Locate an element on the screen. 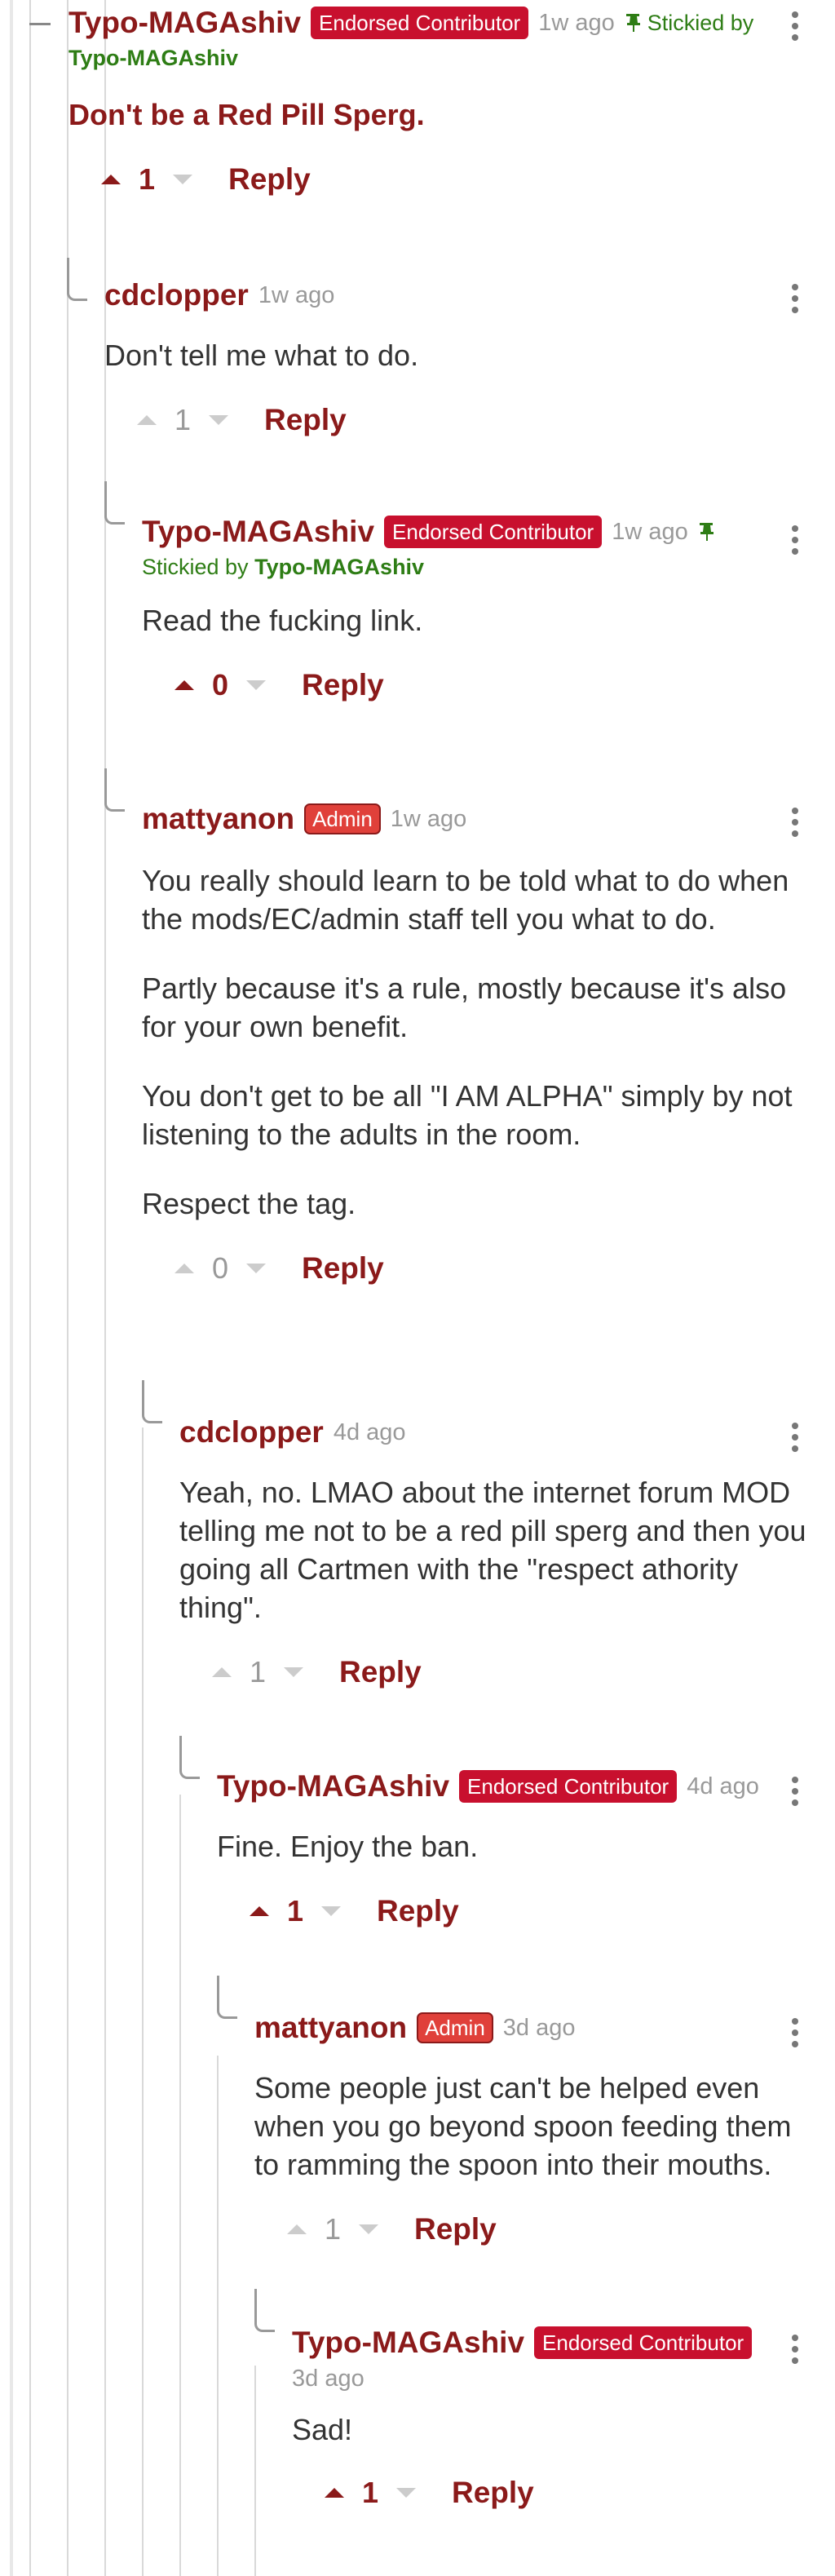  vote-score: 0 is located at coordinates (220, 1268).